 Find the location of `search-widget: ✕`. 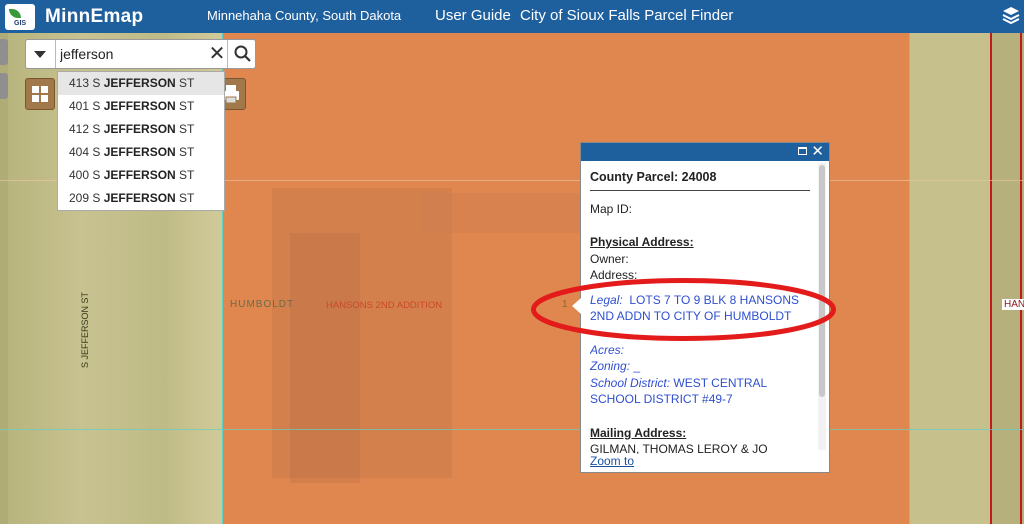

search-widget: ✕ is located at coordinates (140, 54).